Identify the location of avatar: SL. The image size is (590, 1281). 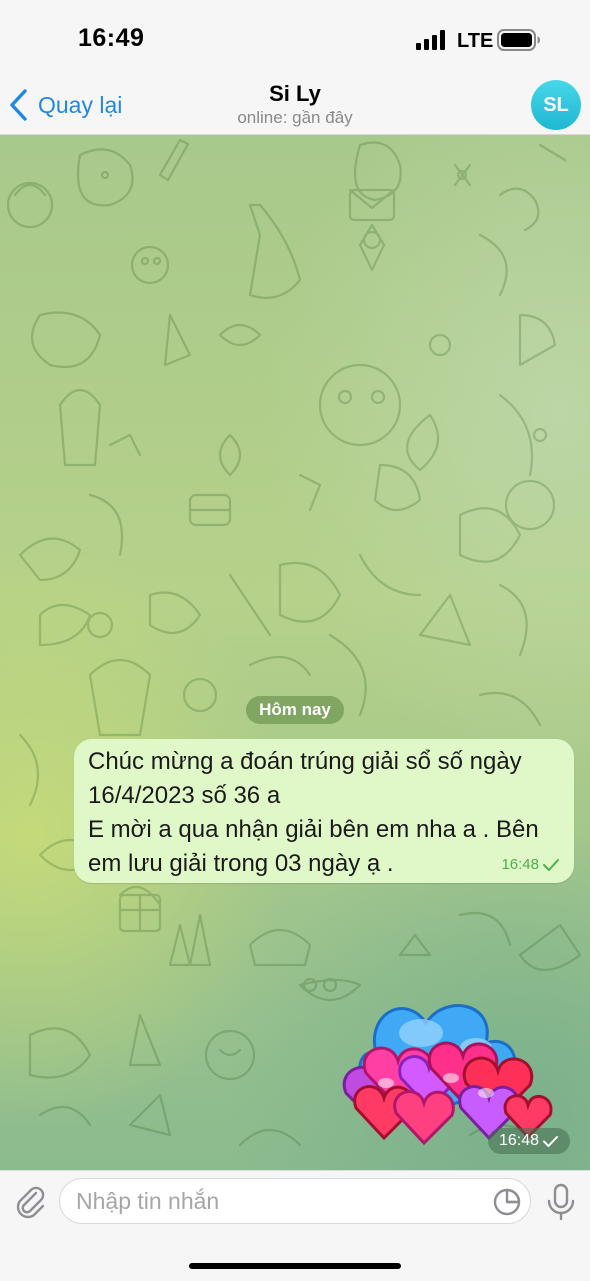
(556, 105).